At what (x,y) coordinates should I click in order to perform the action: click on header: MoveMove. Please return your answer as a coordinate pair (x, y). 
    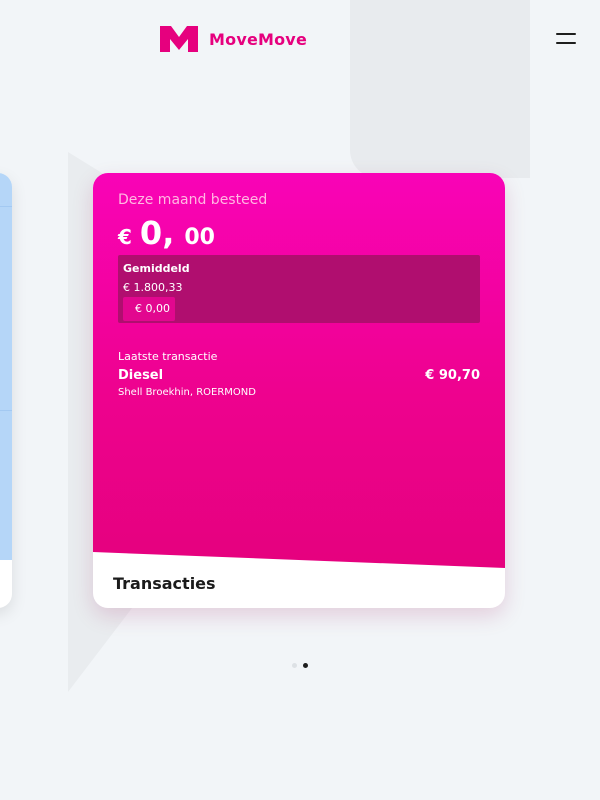
    Looking at the image, I should click on (300, 40).